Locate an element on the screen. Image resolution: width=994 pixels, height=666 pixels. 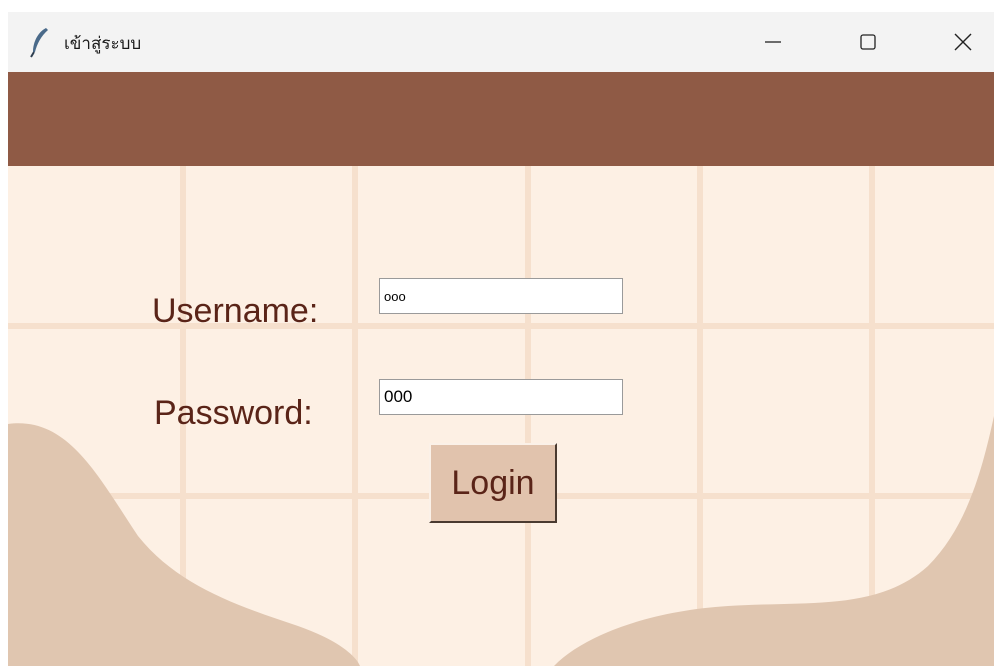
username-label: Username: is located at coordinates (235, 311).